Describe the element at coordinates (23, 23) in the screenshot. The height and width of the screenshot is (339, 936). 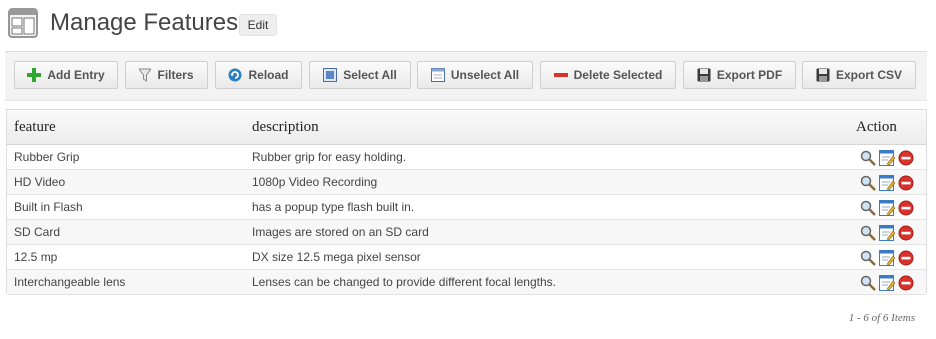
I see `window-layout-icon` at that location.